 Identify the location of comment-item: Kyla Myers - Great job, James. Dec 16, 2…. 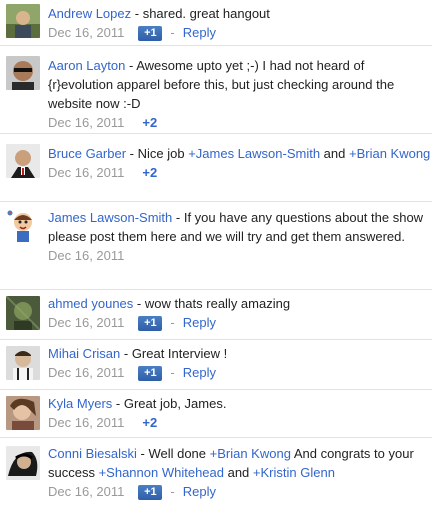
(216, 414).